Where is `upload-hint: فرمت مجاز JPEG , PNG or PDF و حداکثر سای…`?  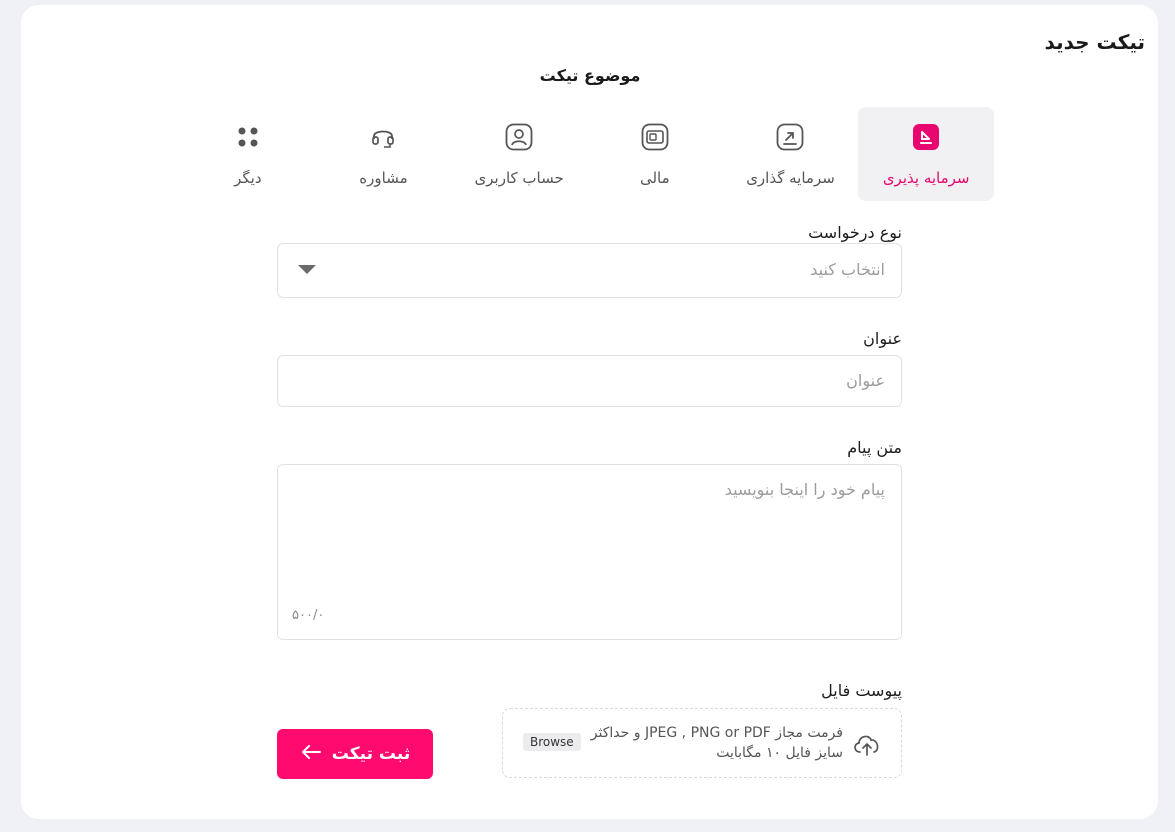 upload-hint: فرمت مجاز JPEG , PNG or PDF و حداکثر سای… is located at coordinates (717, 743).